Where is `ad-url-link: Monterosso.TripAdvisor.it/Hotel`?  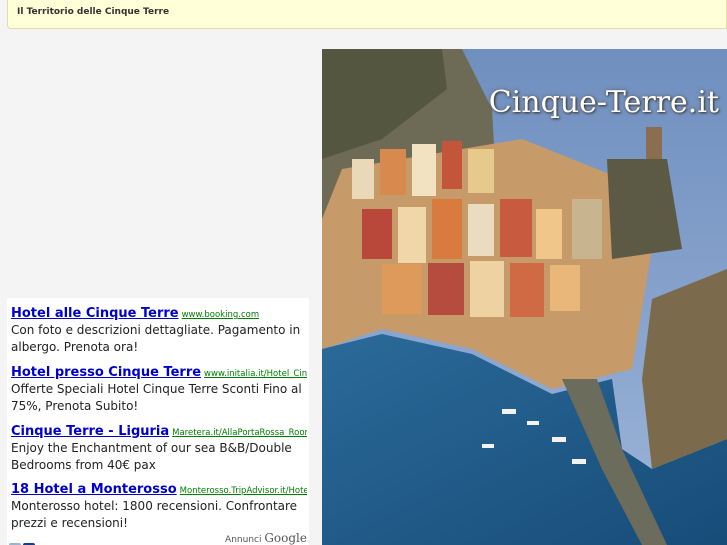 ad-url-link: Monterosso.TripAdvisor.it/Hotel is located at coordinates (243, 491).